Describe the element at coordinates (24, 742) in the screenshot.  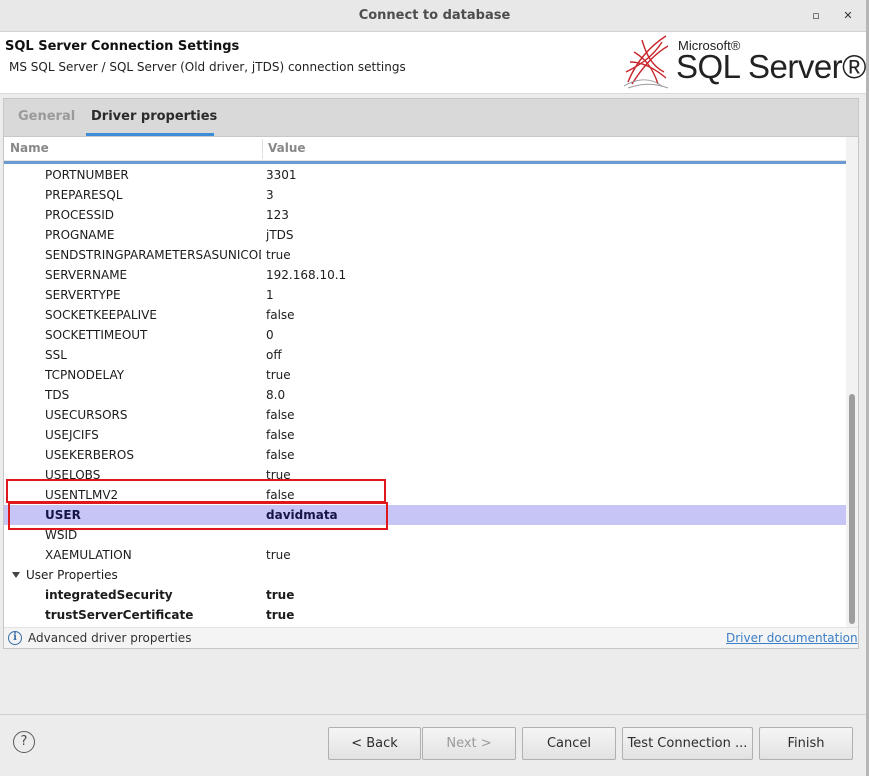
I see `help-icon: ?` at that location.